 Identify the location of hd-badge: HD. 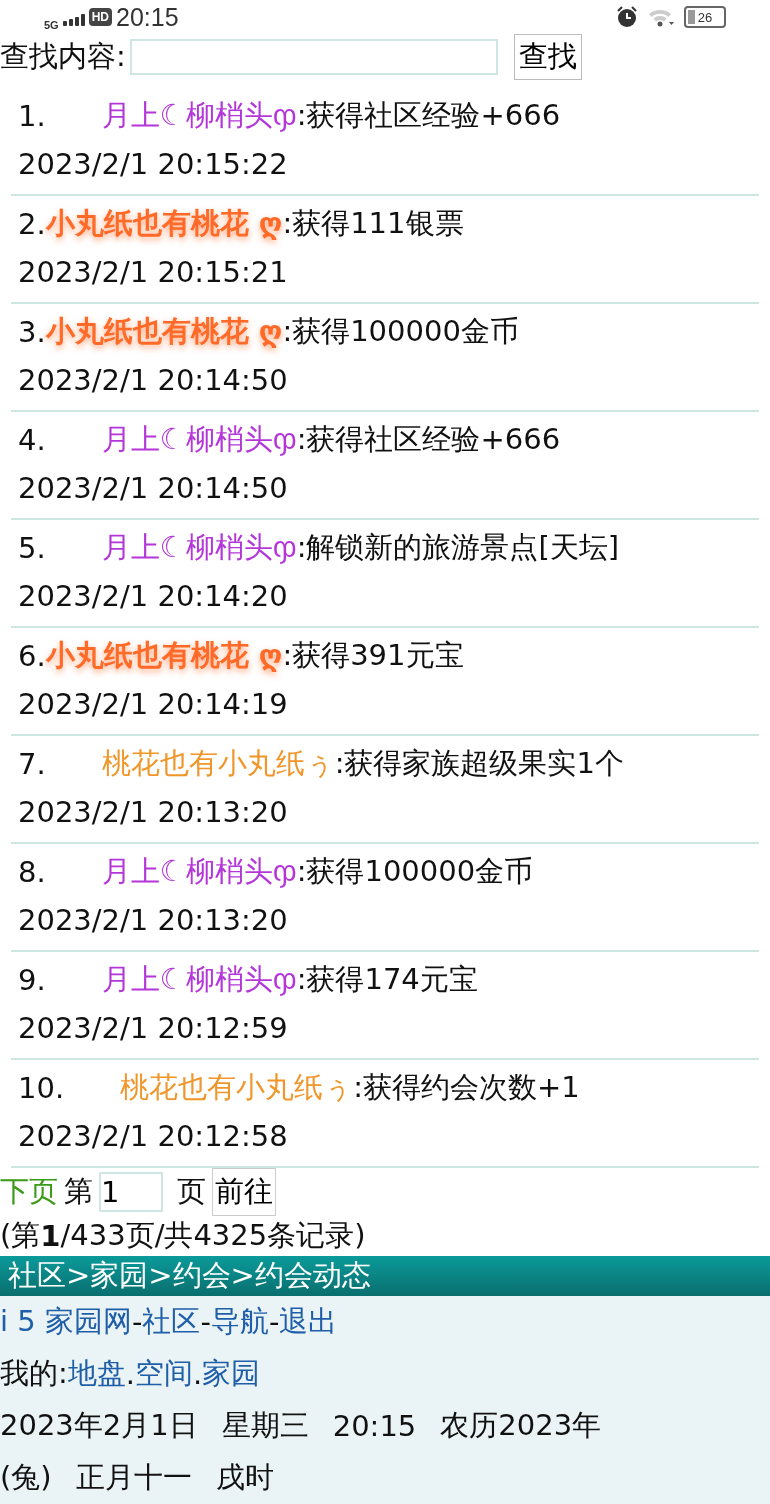
(100, 17).